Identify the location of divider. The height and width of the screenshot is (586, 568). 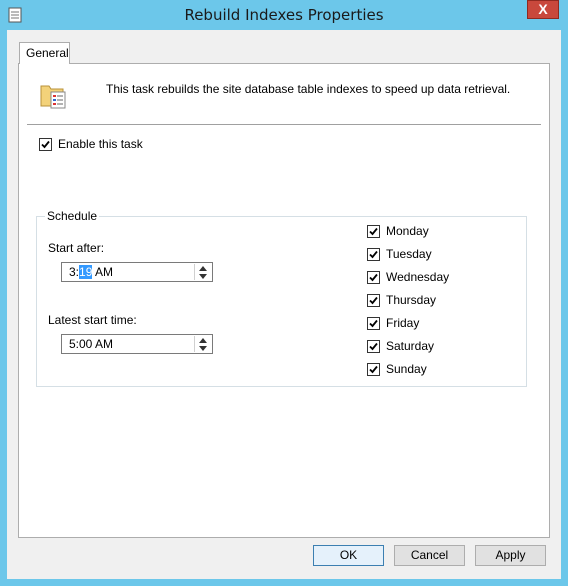
(284, 124).